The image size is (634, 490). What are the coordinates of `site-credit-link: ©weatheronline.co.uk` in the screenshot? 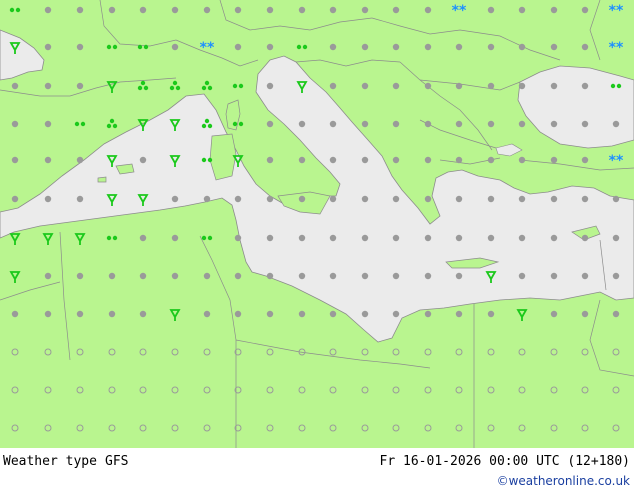 It's located at (563, 481).